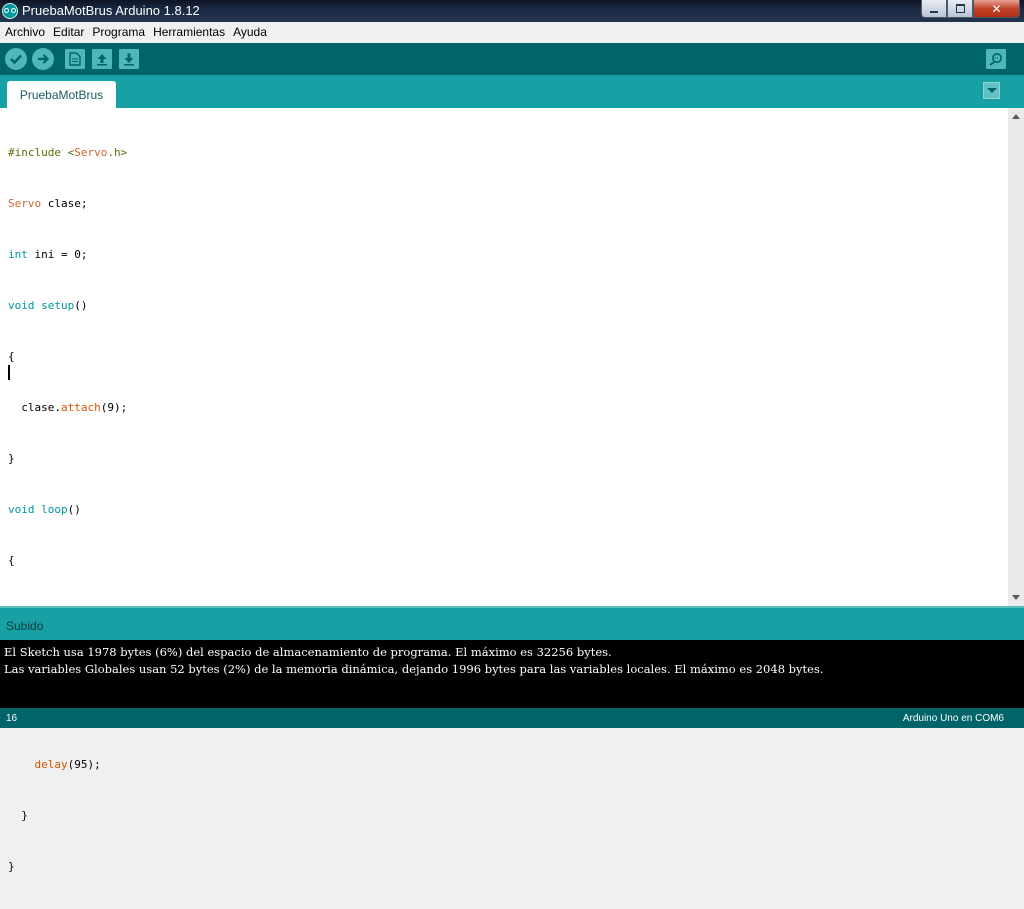  I want to click on status-message: Subido, so click(25, 626).